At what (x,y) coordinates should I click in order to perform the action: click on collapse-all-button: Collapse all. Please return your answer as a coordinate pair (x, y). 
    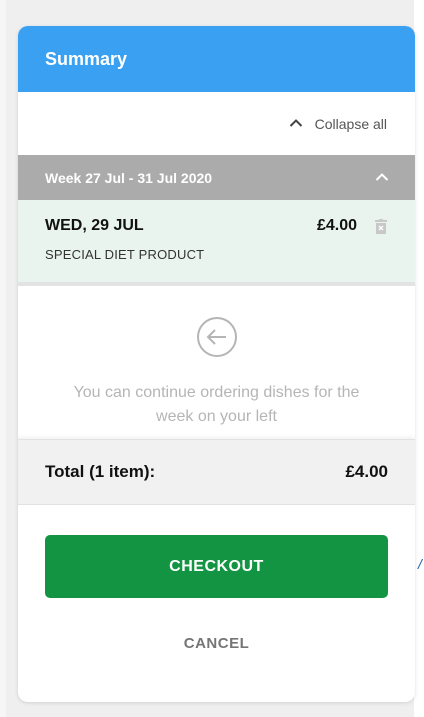
    Looking at the image, I should click on (216, 123).